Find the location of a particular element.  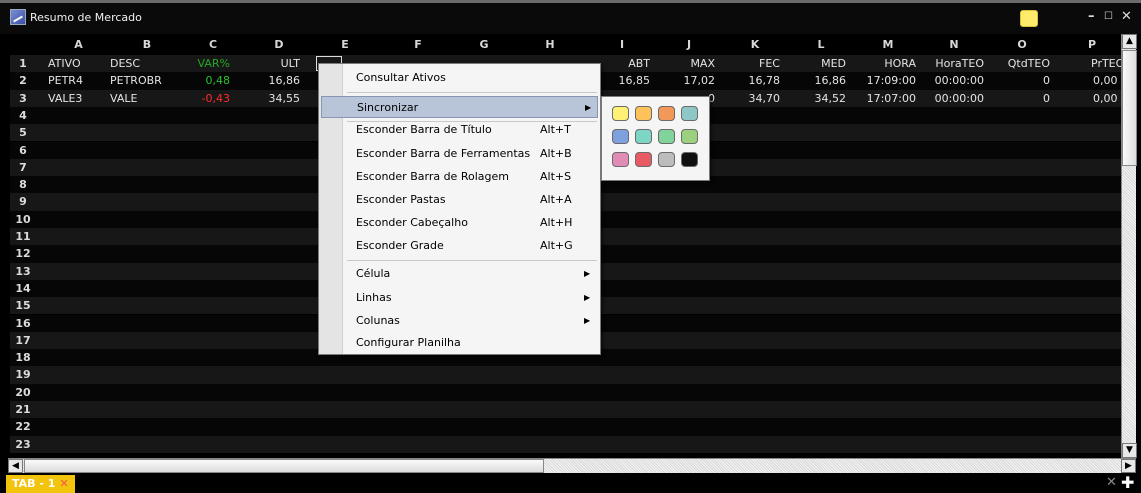

cell: 34,55 is located at coordinates (275, 98).